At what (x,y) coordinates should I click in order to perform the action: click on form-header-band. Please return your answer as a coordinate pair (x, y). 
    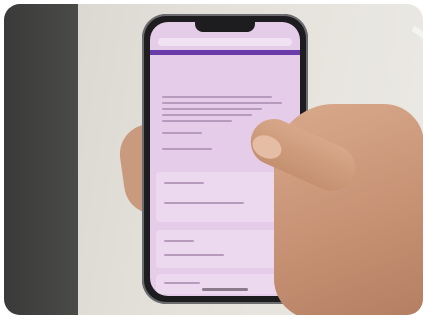
    Looking at the image, I should click on (225, 52).